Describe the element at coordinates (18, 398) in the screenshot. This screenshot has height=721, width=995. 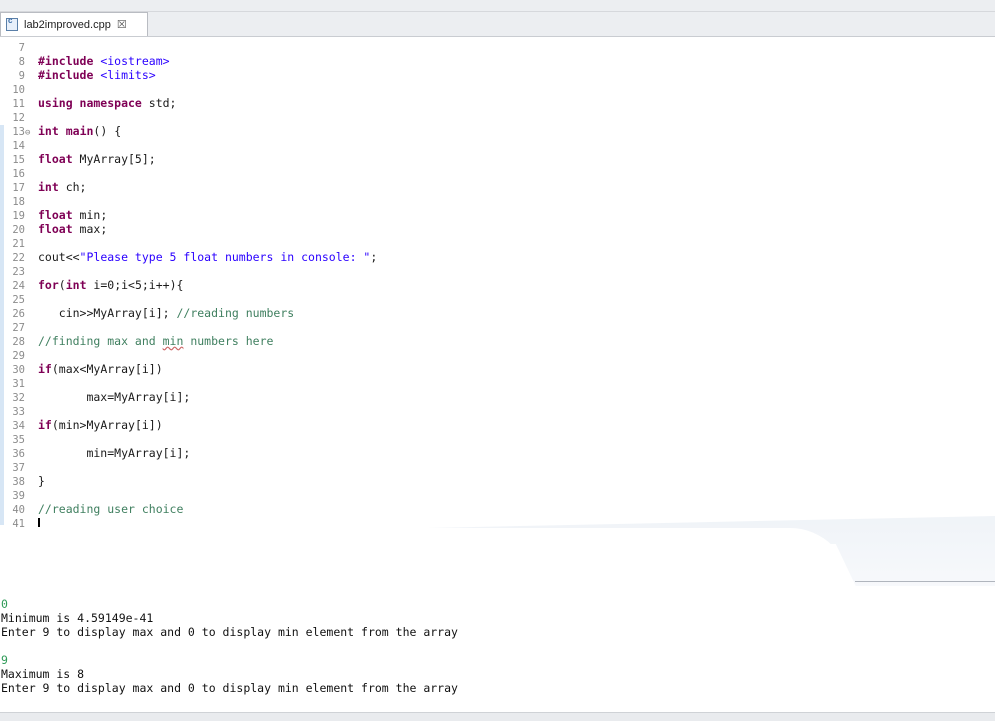
I see `line-number: 32` at that location.